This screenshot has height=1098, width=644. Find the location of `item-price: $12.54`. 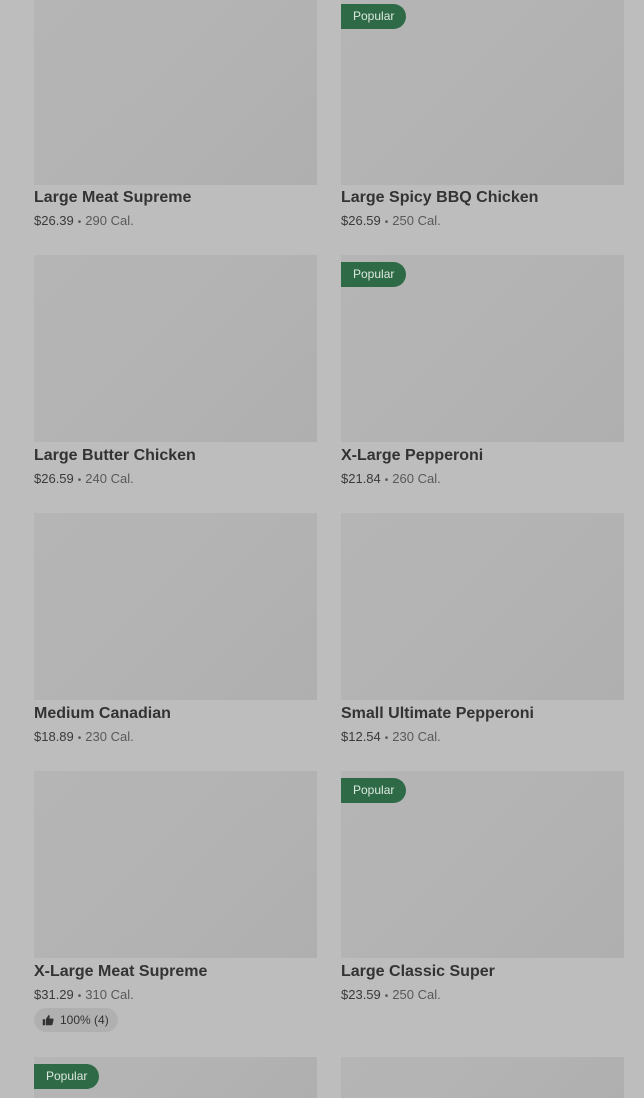

item-price: $12.54 is located at coordinates (361, 736).